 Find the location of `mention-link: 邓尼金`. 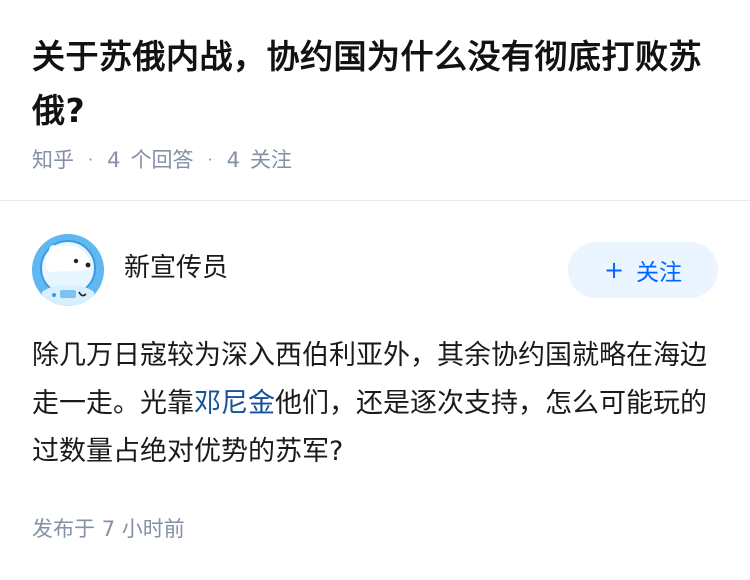

mention-link: 邓尼金 is located at coordinates (234, 403).